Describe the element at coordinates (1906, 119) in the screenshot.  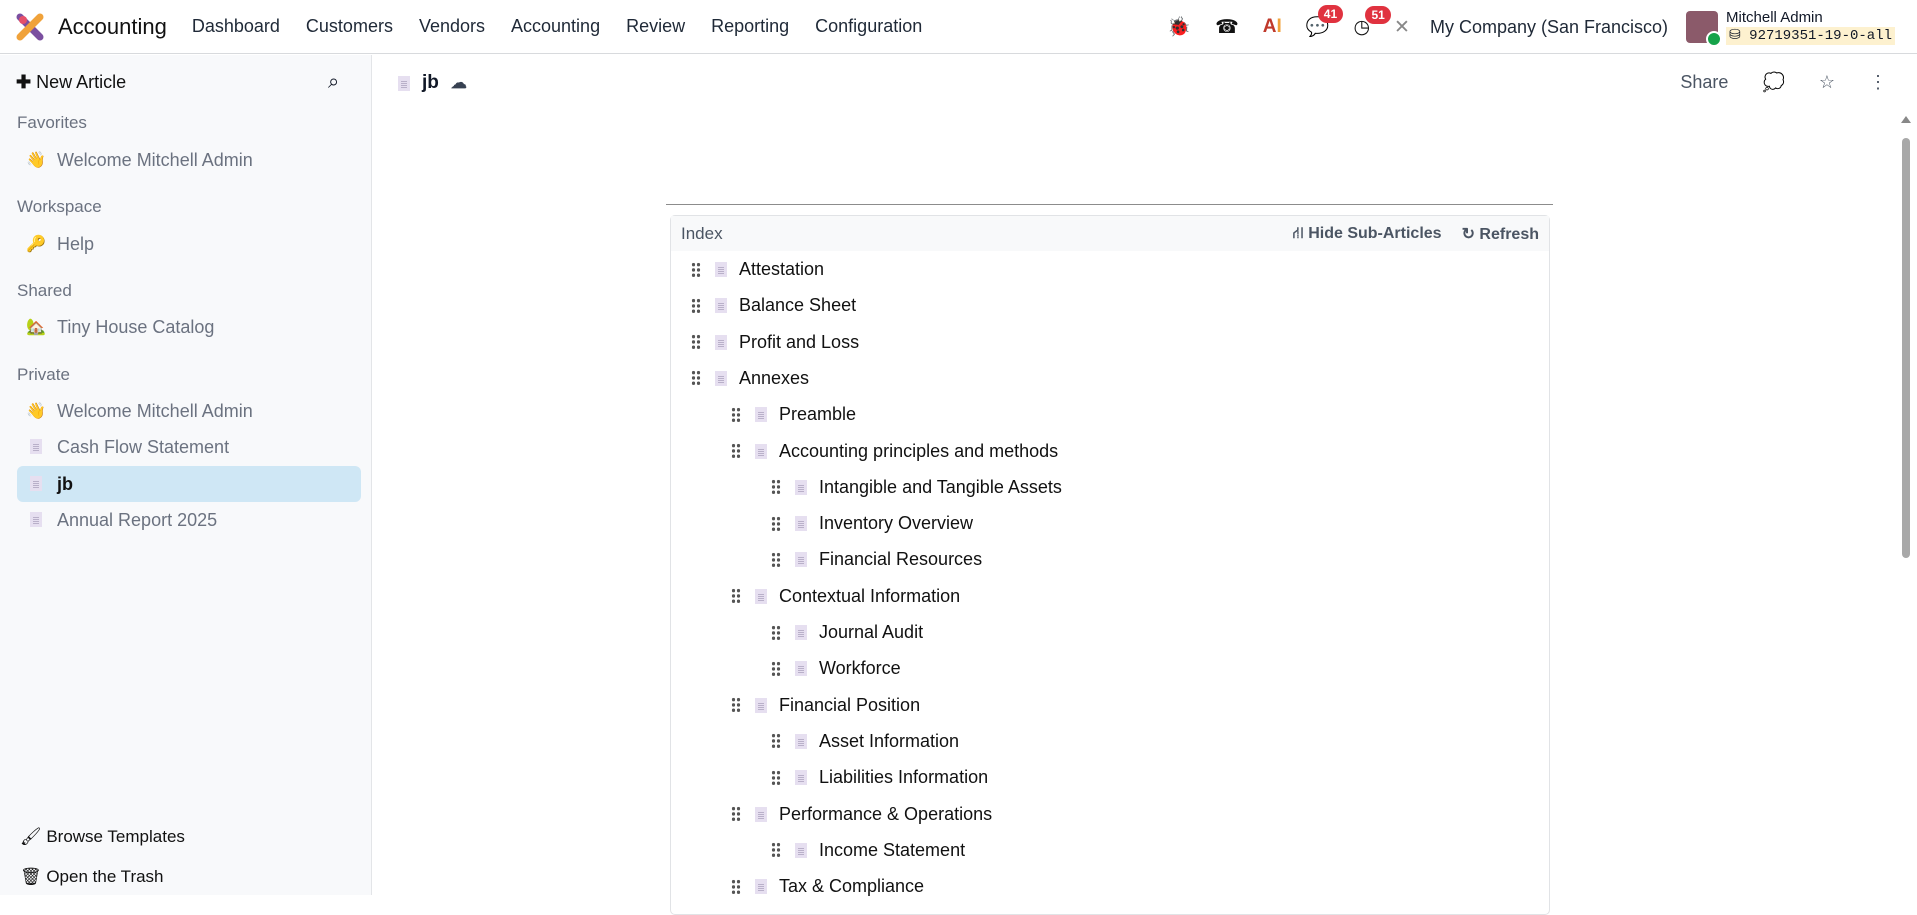
I see `scroll-up-arrow-icon` at that location.